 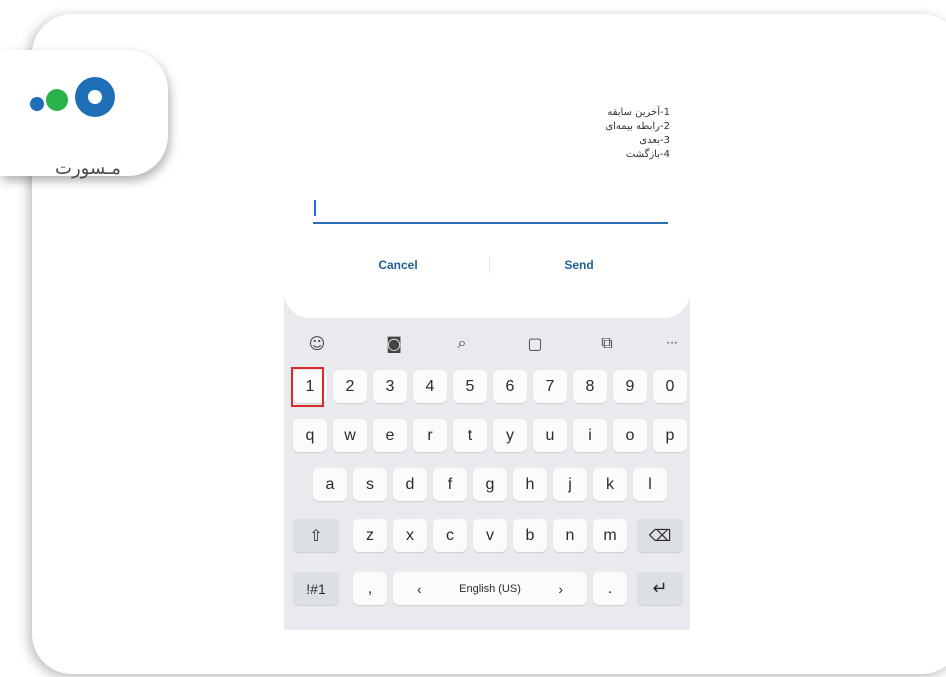 What do you see at coordinates (487, 343) in the screenshot?
I see `keyboard-toolbar: ☺ ◙ ⌕ ▢ ⧉ ···` at bounding box center [487, 343].